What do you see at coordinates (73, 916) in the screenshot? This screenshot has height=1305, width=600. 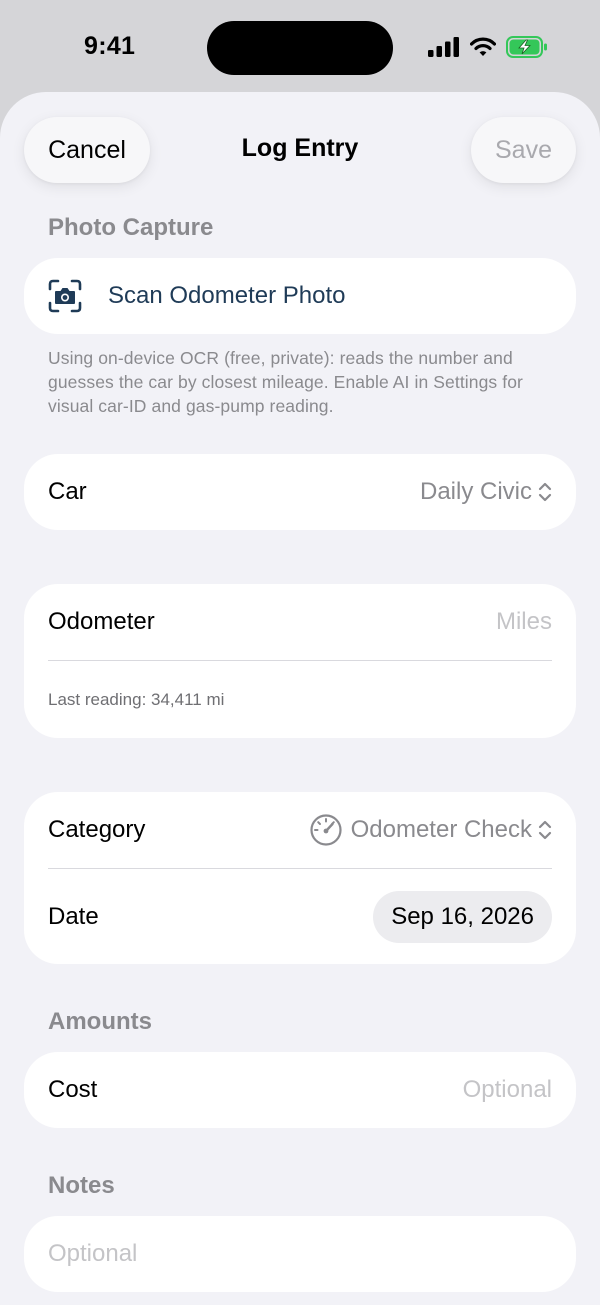 I see `date-label: Date` at bounding box center [73, 916].